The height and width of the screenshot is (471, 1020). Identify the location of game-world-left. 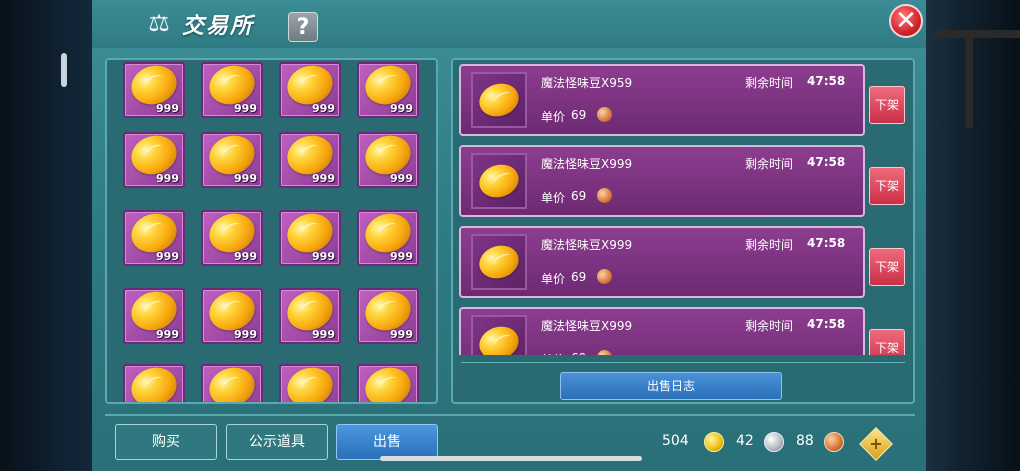
(46, 235).